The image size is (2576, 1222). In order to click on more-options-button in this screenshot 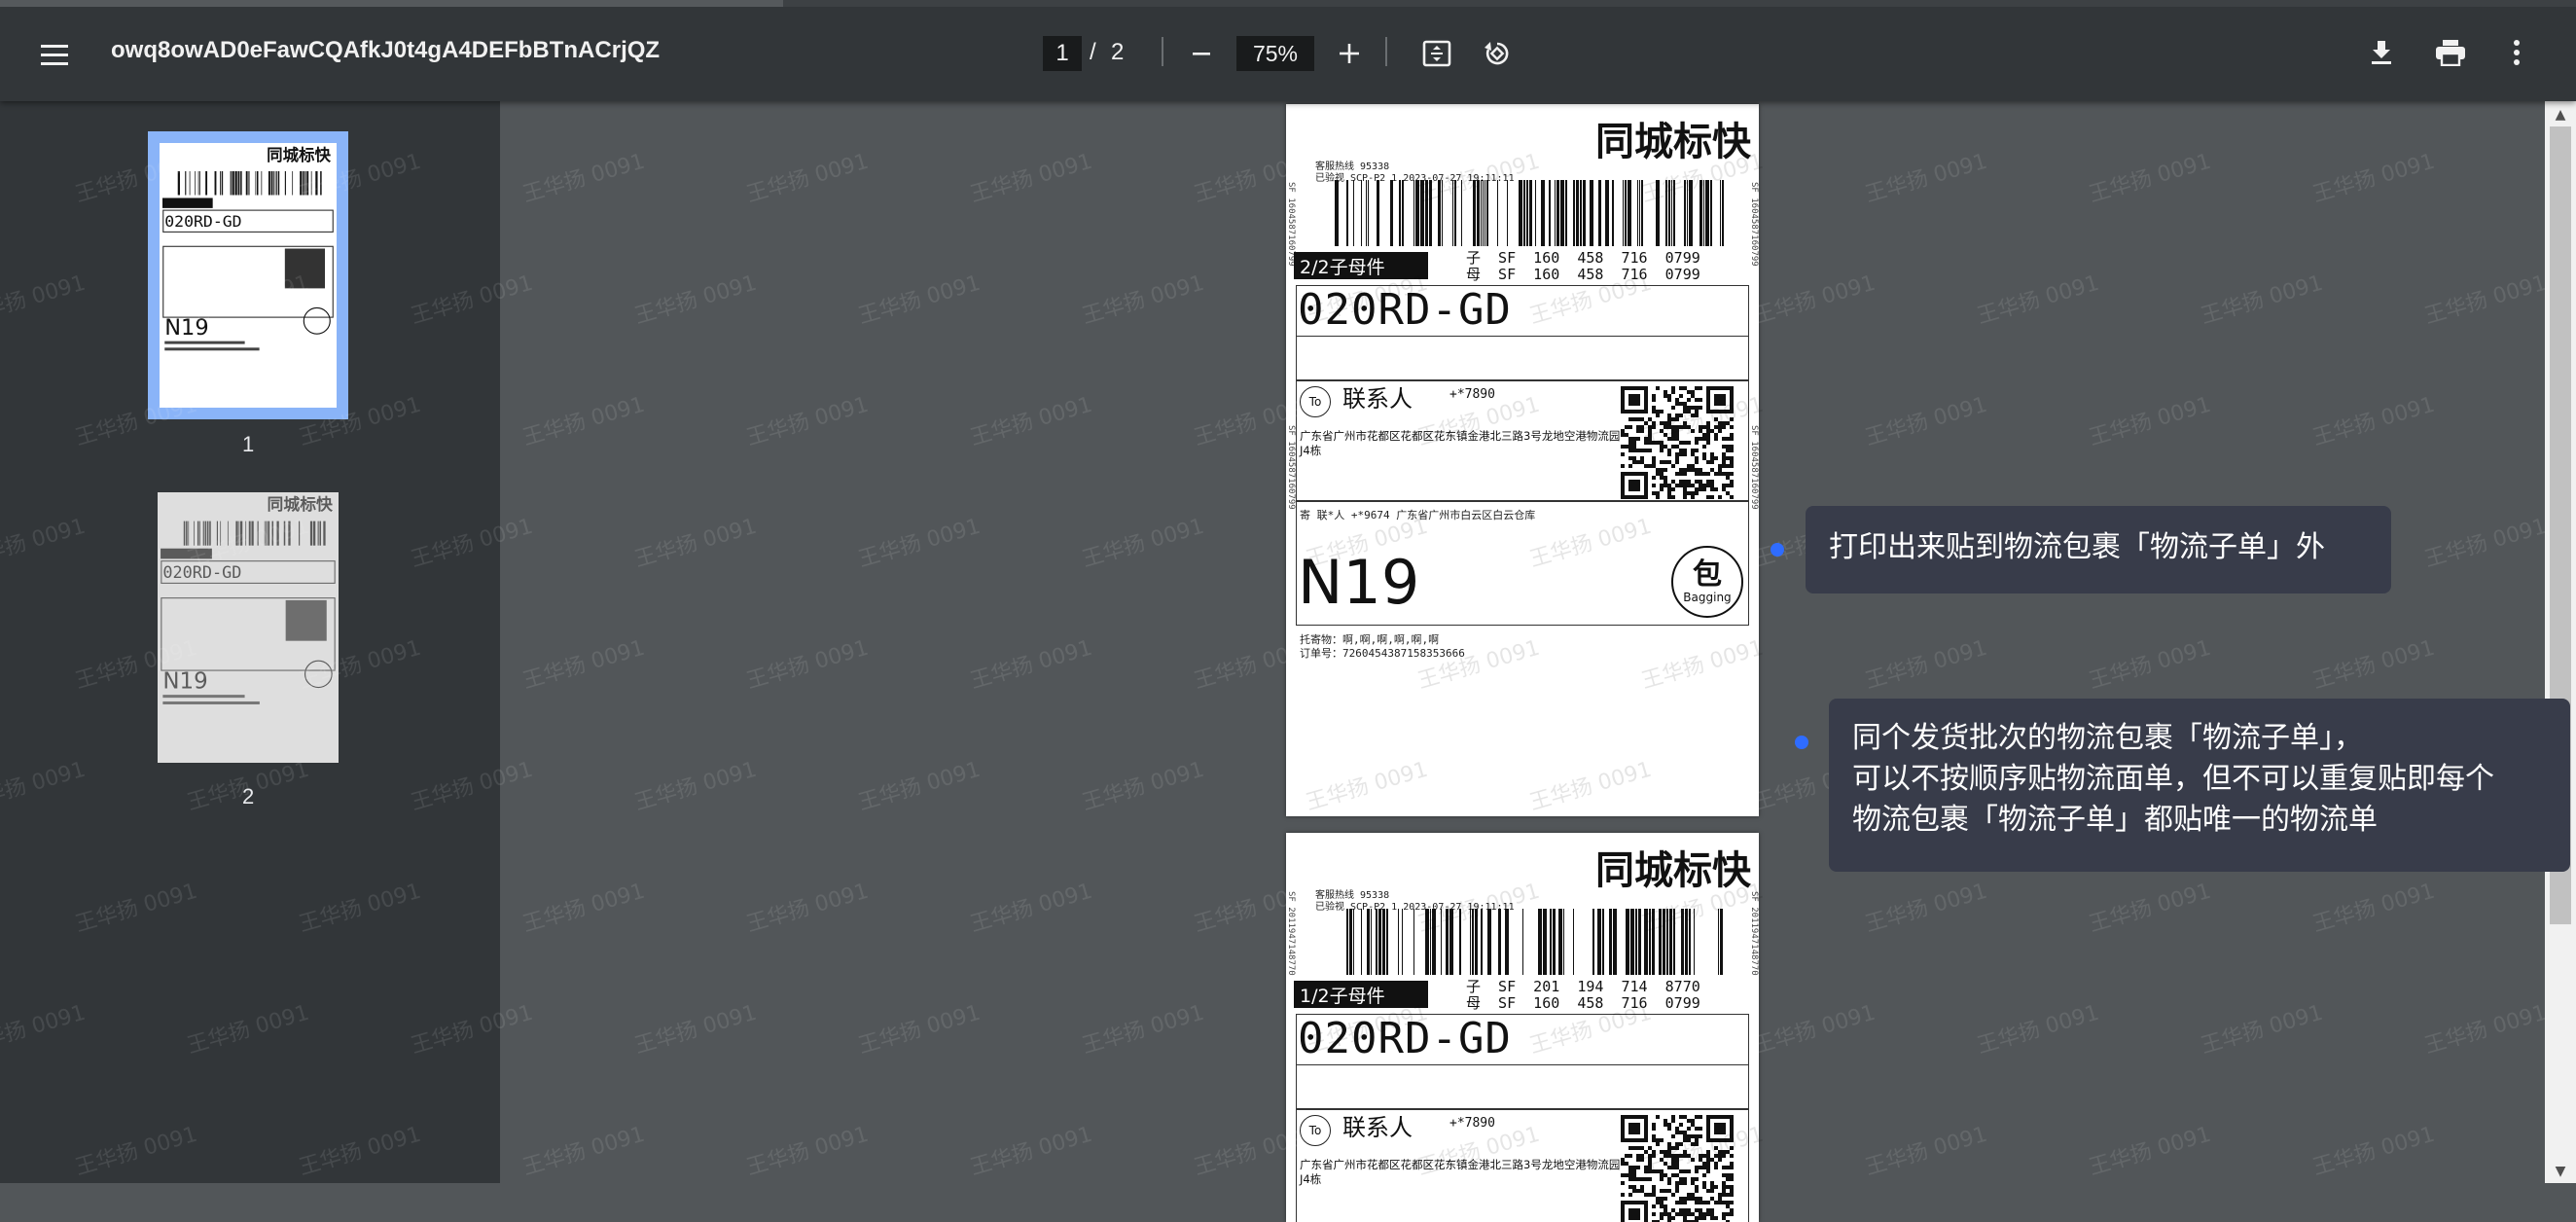, I will do `click(2516, 52)`.